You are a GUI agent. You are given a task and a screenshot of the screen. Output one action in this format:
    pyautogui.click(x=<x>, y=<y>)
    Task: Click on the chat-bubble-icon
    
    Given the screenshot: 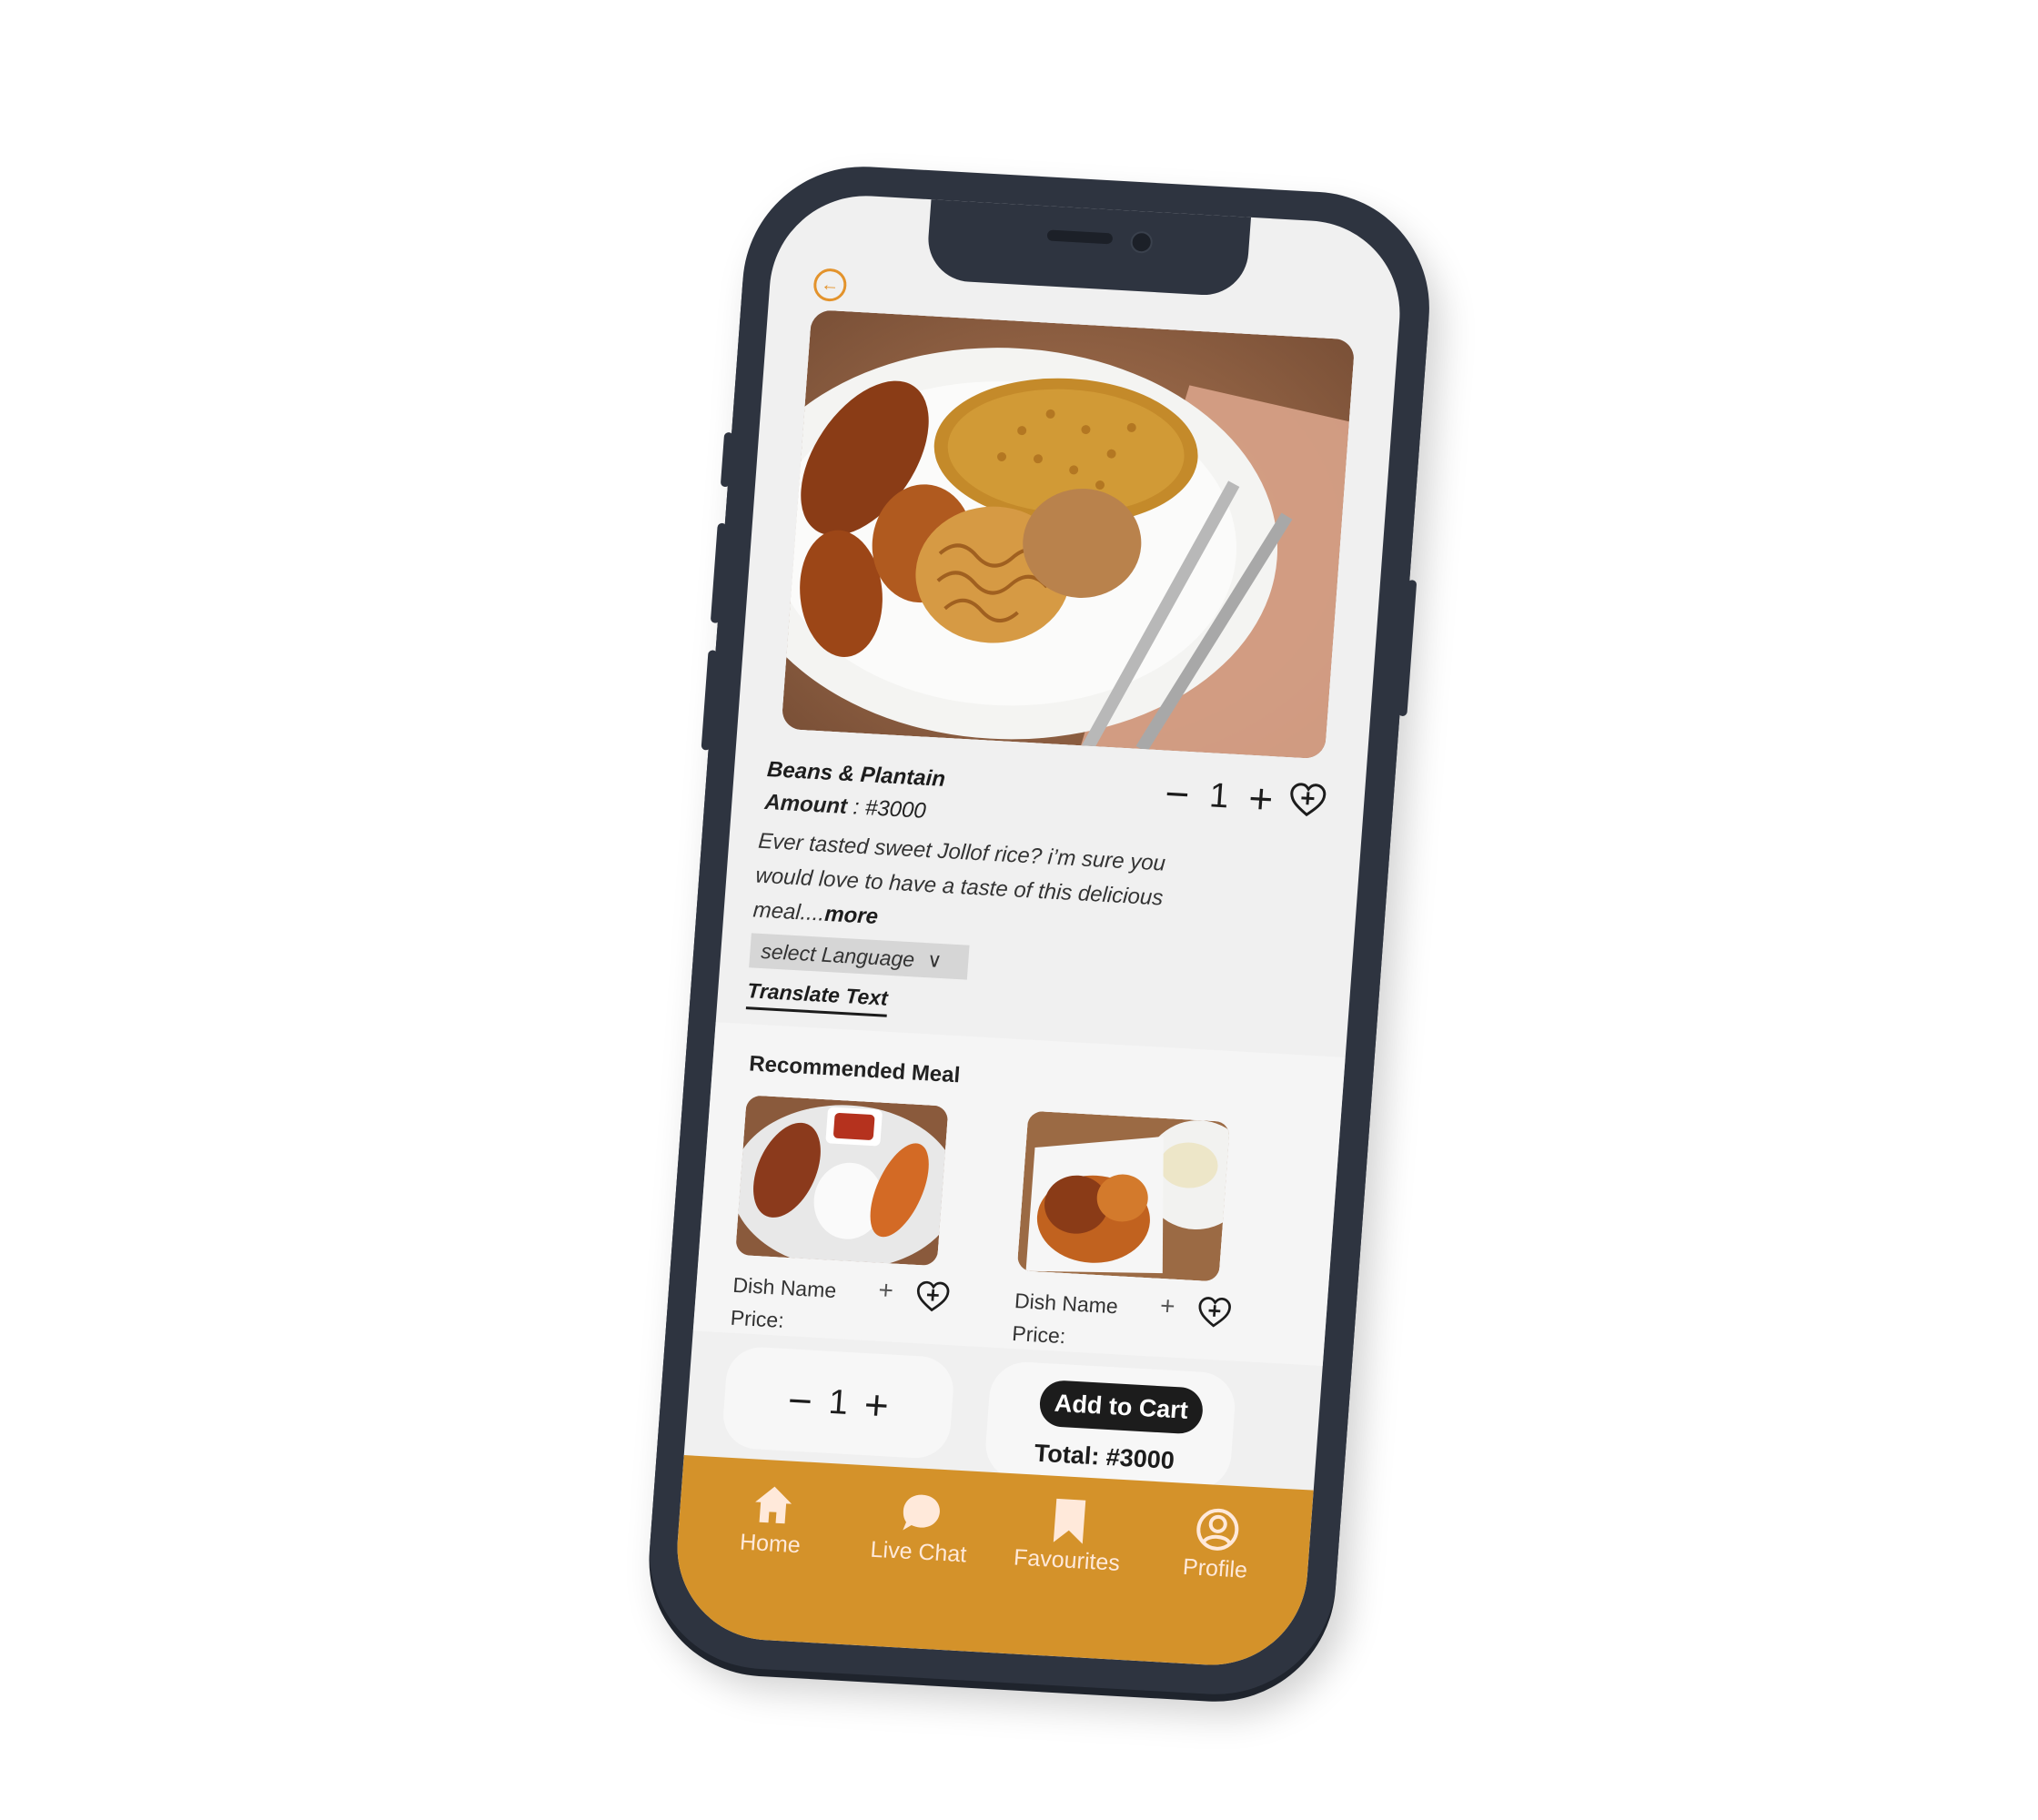 What is the action you would take?
    pyautogui.click(x=921, y=1513)
    